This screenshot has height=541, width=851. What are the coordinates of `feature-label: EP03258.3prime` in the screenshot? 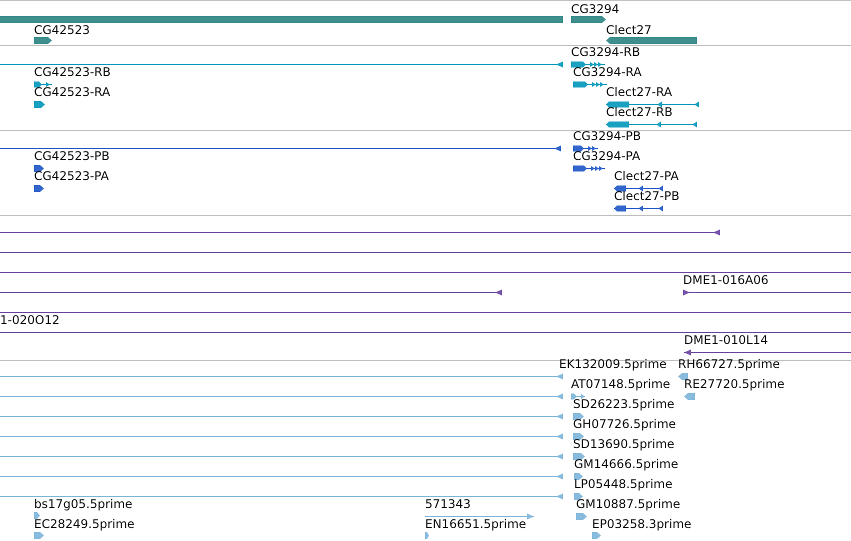 It's located at (642, 524).